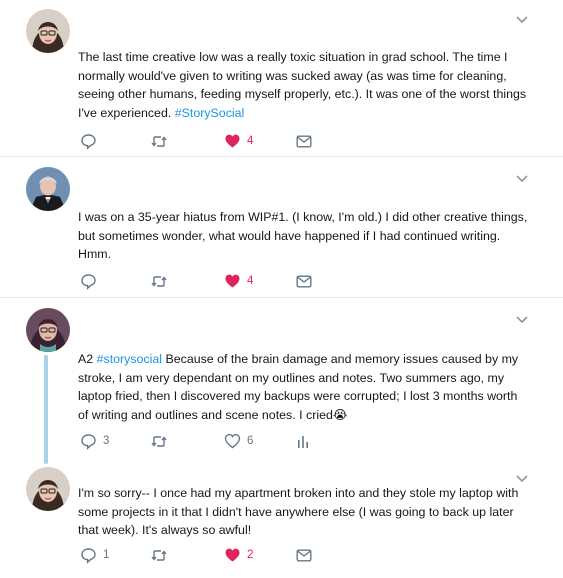 This screenshot has height=578, width=563. I want to click on analytics-button, so click(303, 441).